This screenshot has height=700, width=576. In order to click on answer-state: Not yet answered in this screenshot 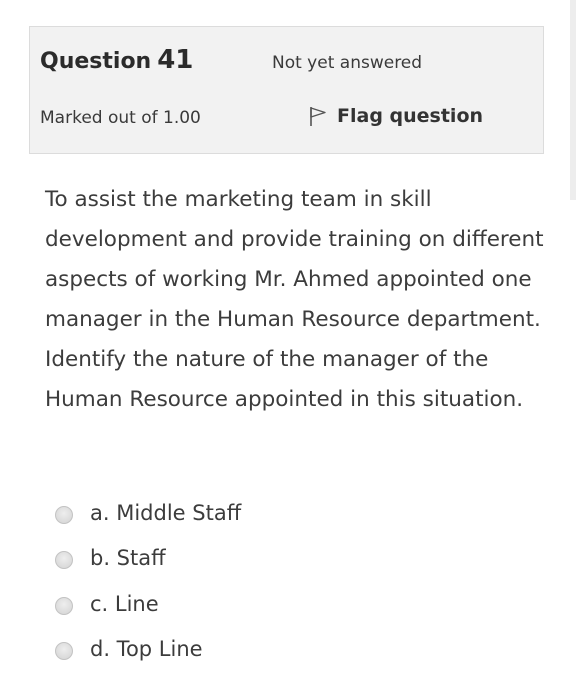, I will do `click(347, 63)`.